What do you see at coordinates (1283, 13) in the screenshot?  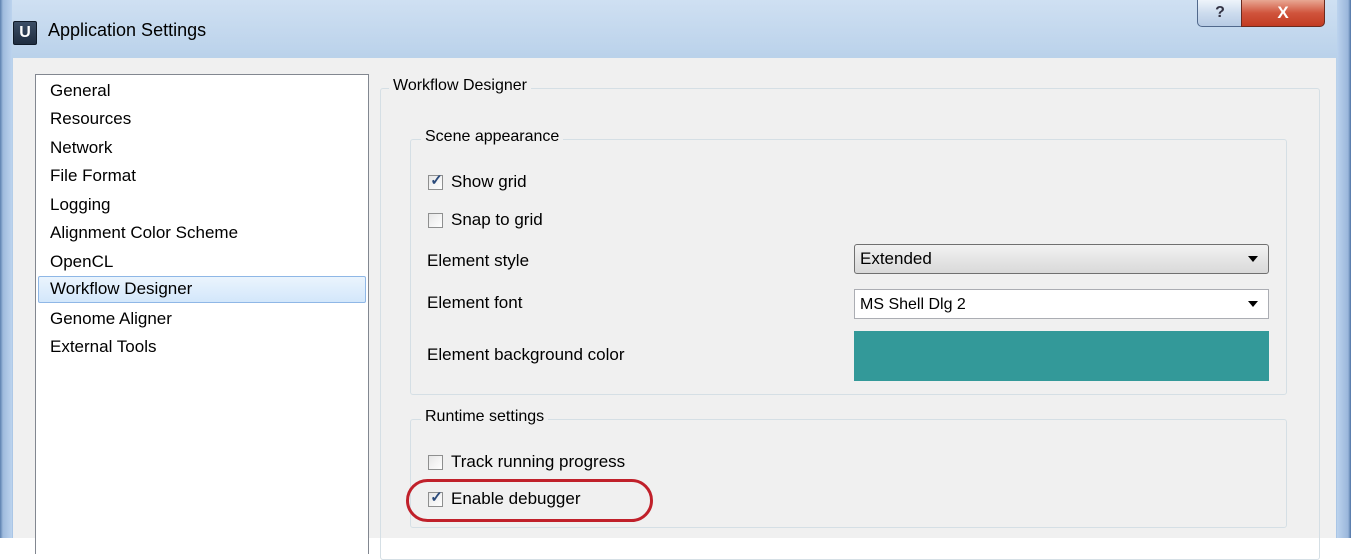 I see `close-button: X` at bounding box center [1283, 13].